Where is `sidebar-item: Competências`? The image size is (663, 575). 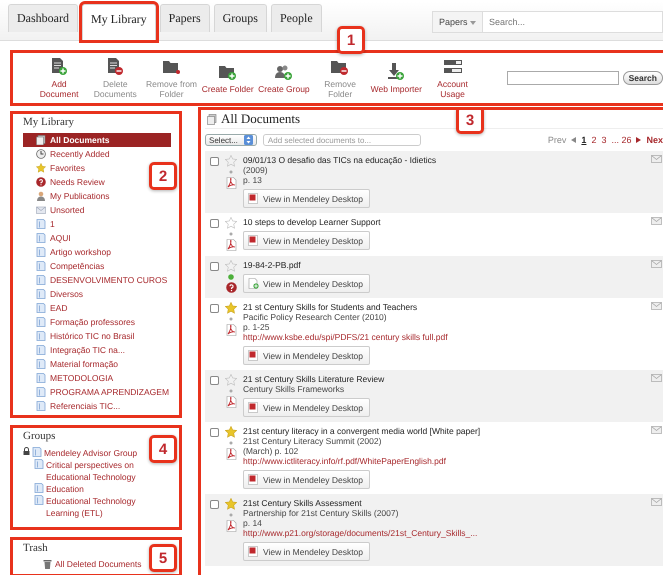 sidebar-item: Competências is located at coordinates (63, 266).